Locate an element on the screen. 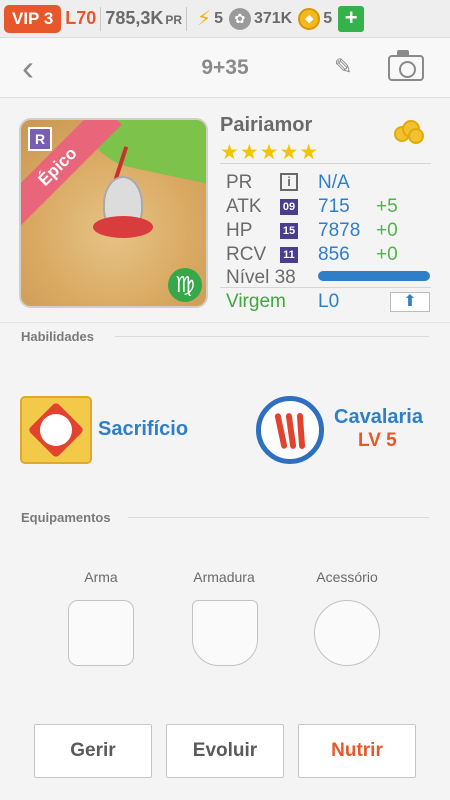  coin-counter: ◆ 5 is located at coordinates (315, 18).